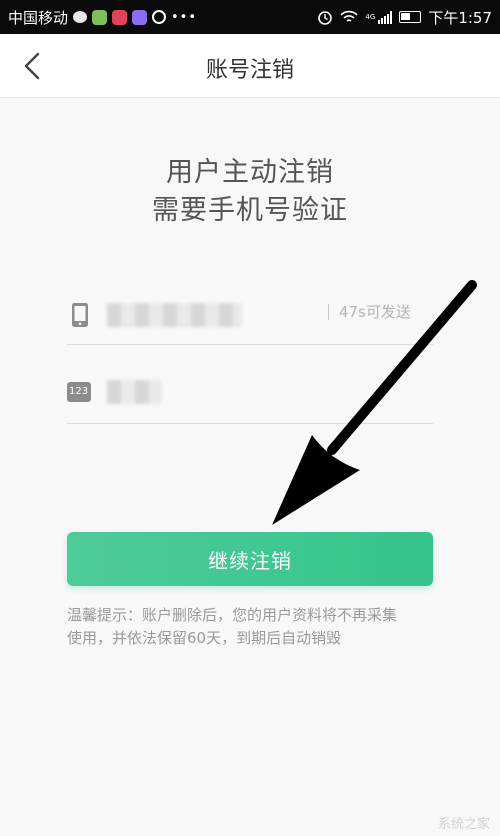  What do you see at coordinates (174, 315) in the screenshot?
I see `phone-number-masked` at bounding box center [174, 315].